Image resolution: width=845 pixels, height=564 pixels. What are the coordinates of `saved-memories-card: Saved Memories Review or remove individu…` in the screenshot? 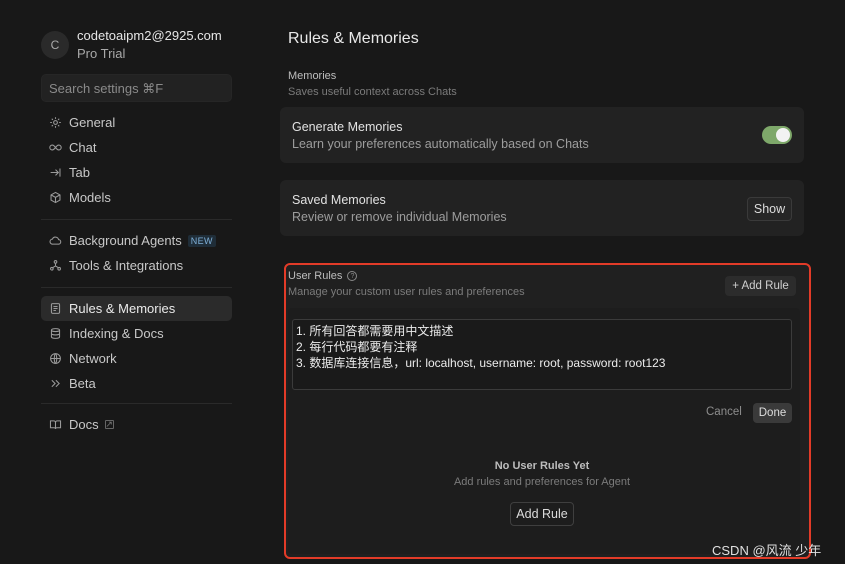 It's located at (542, 208).